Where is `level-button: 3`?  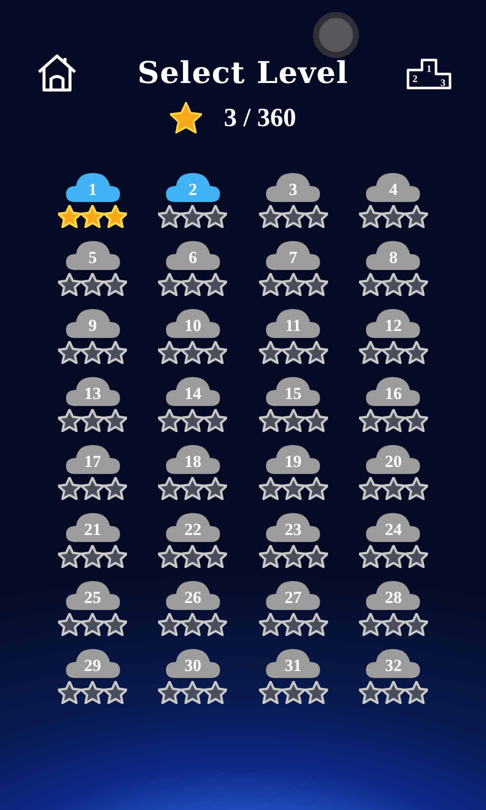
level-button: 3 is located at coordinates (293, 187).